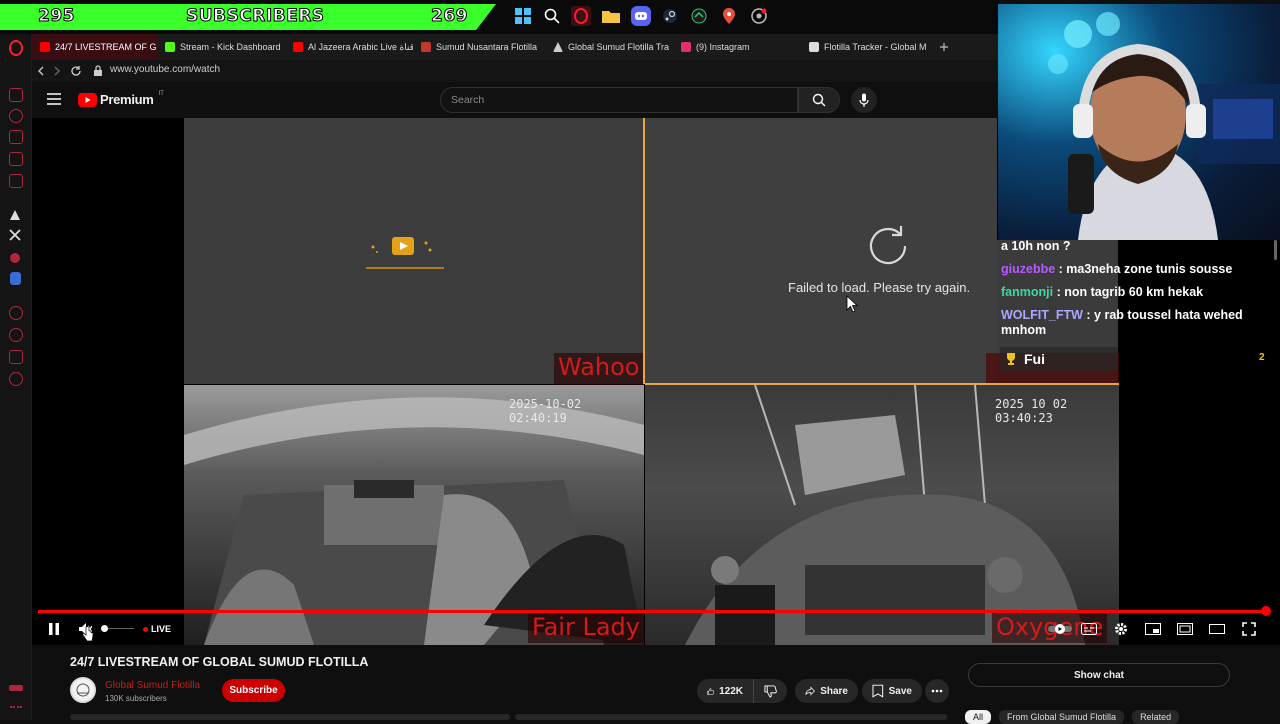  What do you see at coordinates (360, 46) in the screenshot?
I see `tab-label: Al Jazeera Arabic Live قناة` at bounding box center [360, 46].